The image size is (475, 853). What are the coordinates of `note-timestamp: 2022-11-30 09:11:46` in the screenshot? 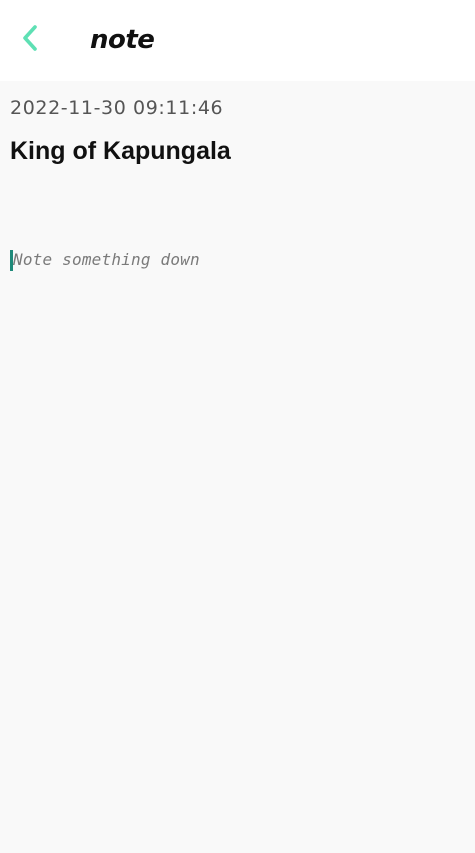 It's located at (117, 108).